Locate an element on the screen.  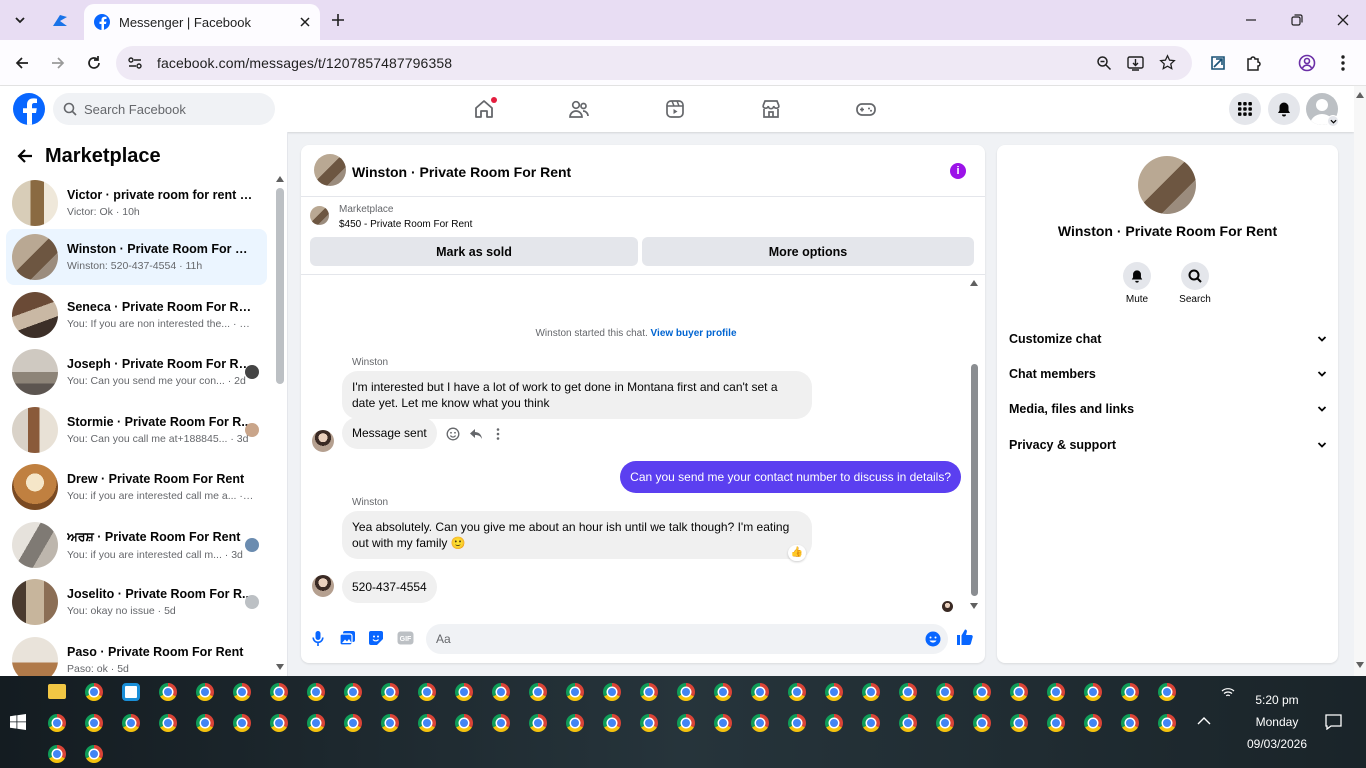
app-shortcut-icon is located at coordinates (131, 692).